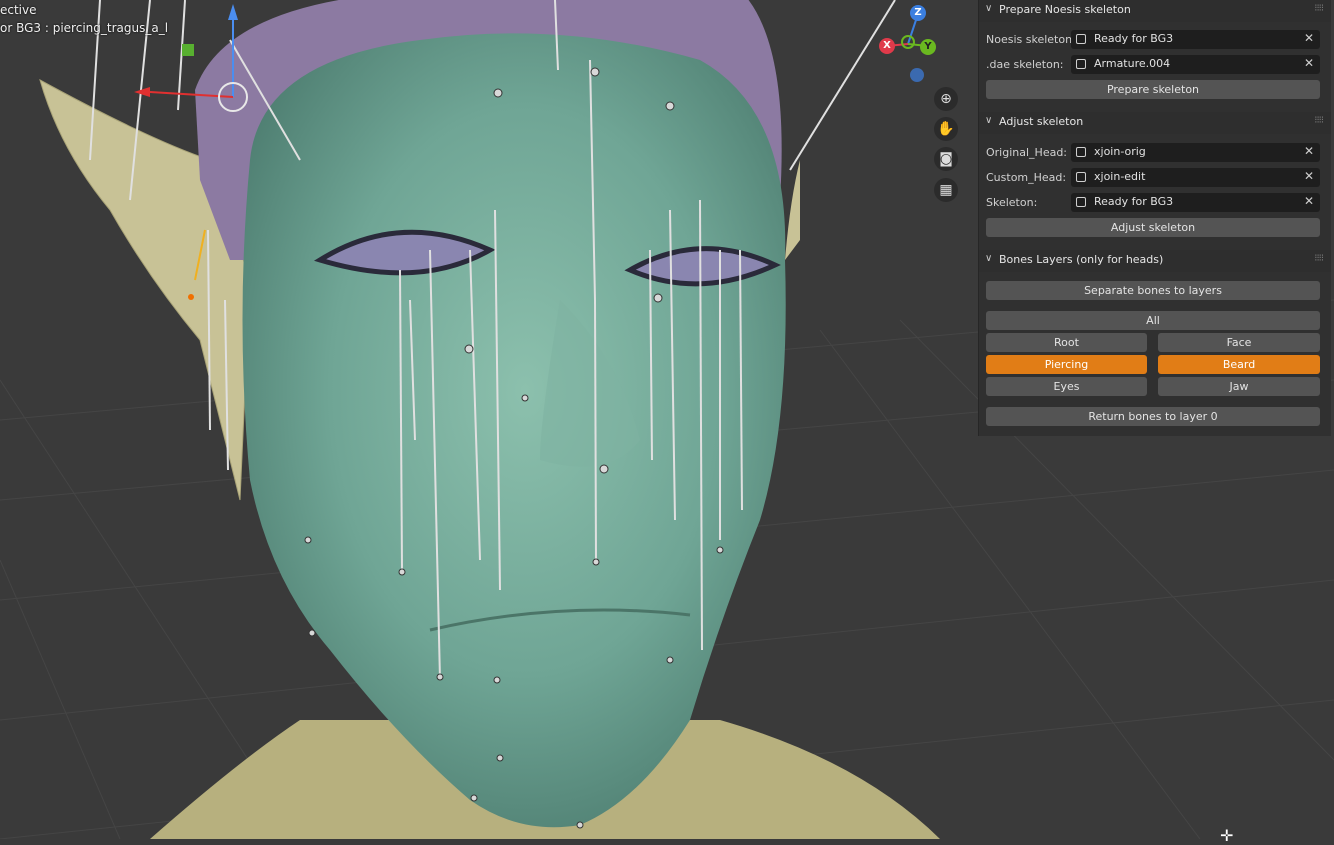 This screenshot has width=1334, height=845. Describe the element at coordinates (1239, 342) in the screenshot. I see `layer-face-button: Face` at that location.